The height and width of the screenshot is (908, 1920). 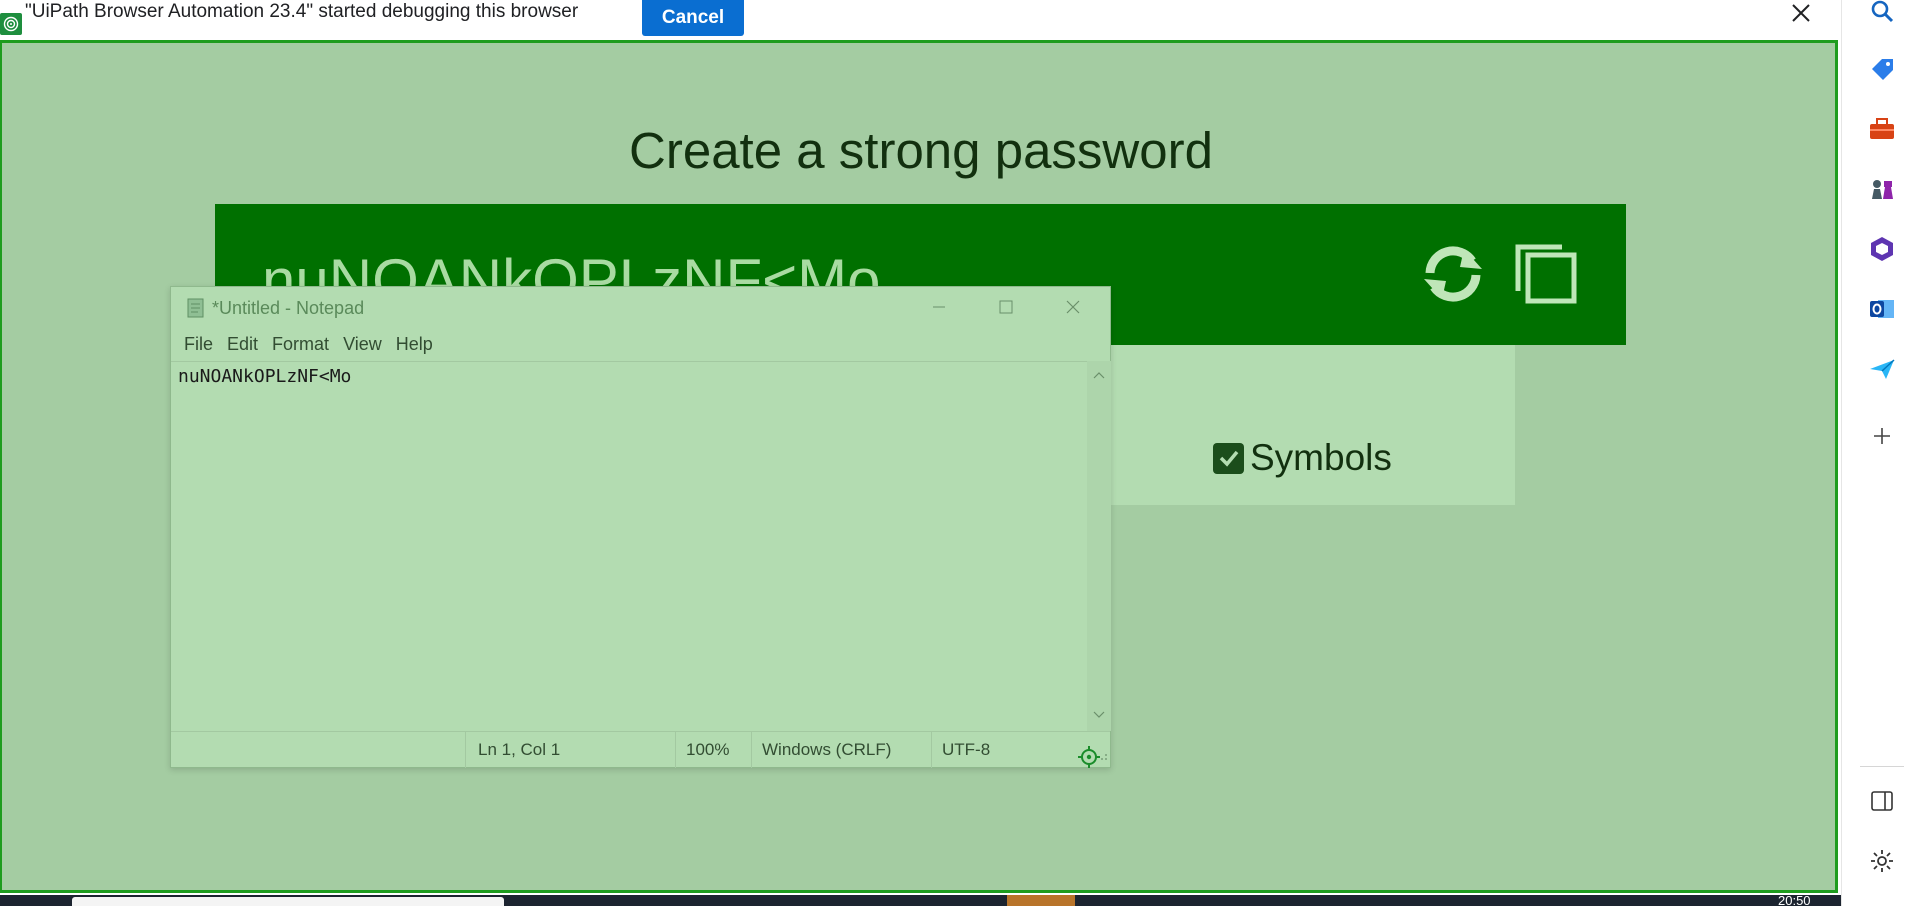 What do you see at coordinates (1882, 436) in the screenshot?
I see `add-icon` at bounding box center [1882, 436].